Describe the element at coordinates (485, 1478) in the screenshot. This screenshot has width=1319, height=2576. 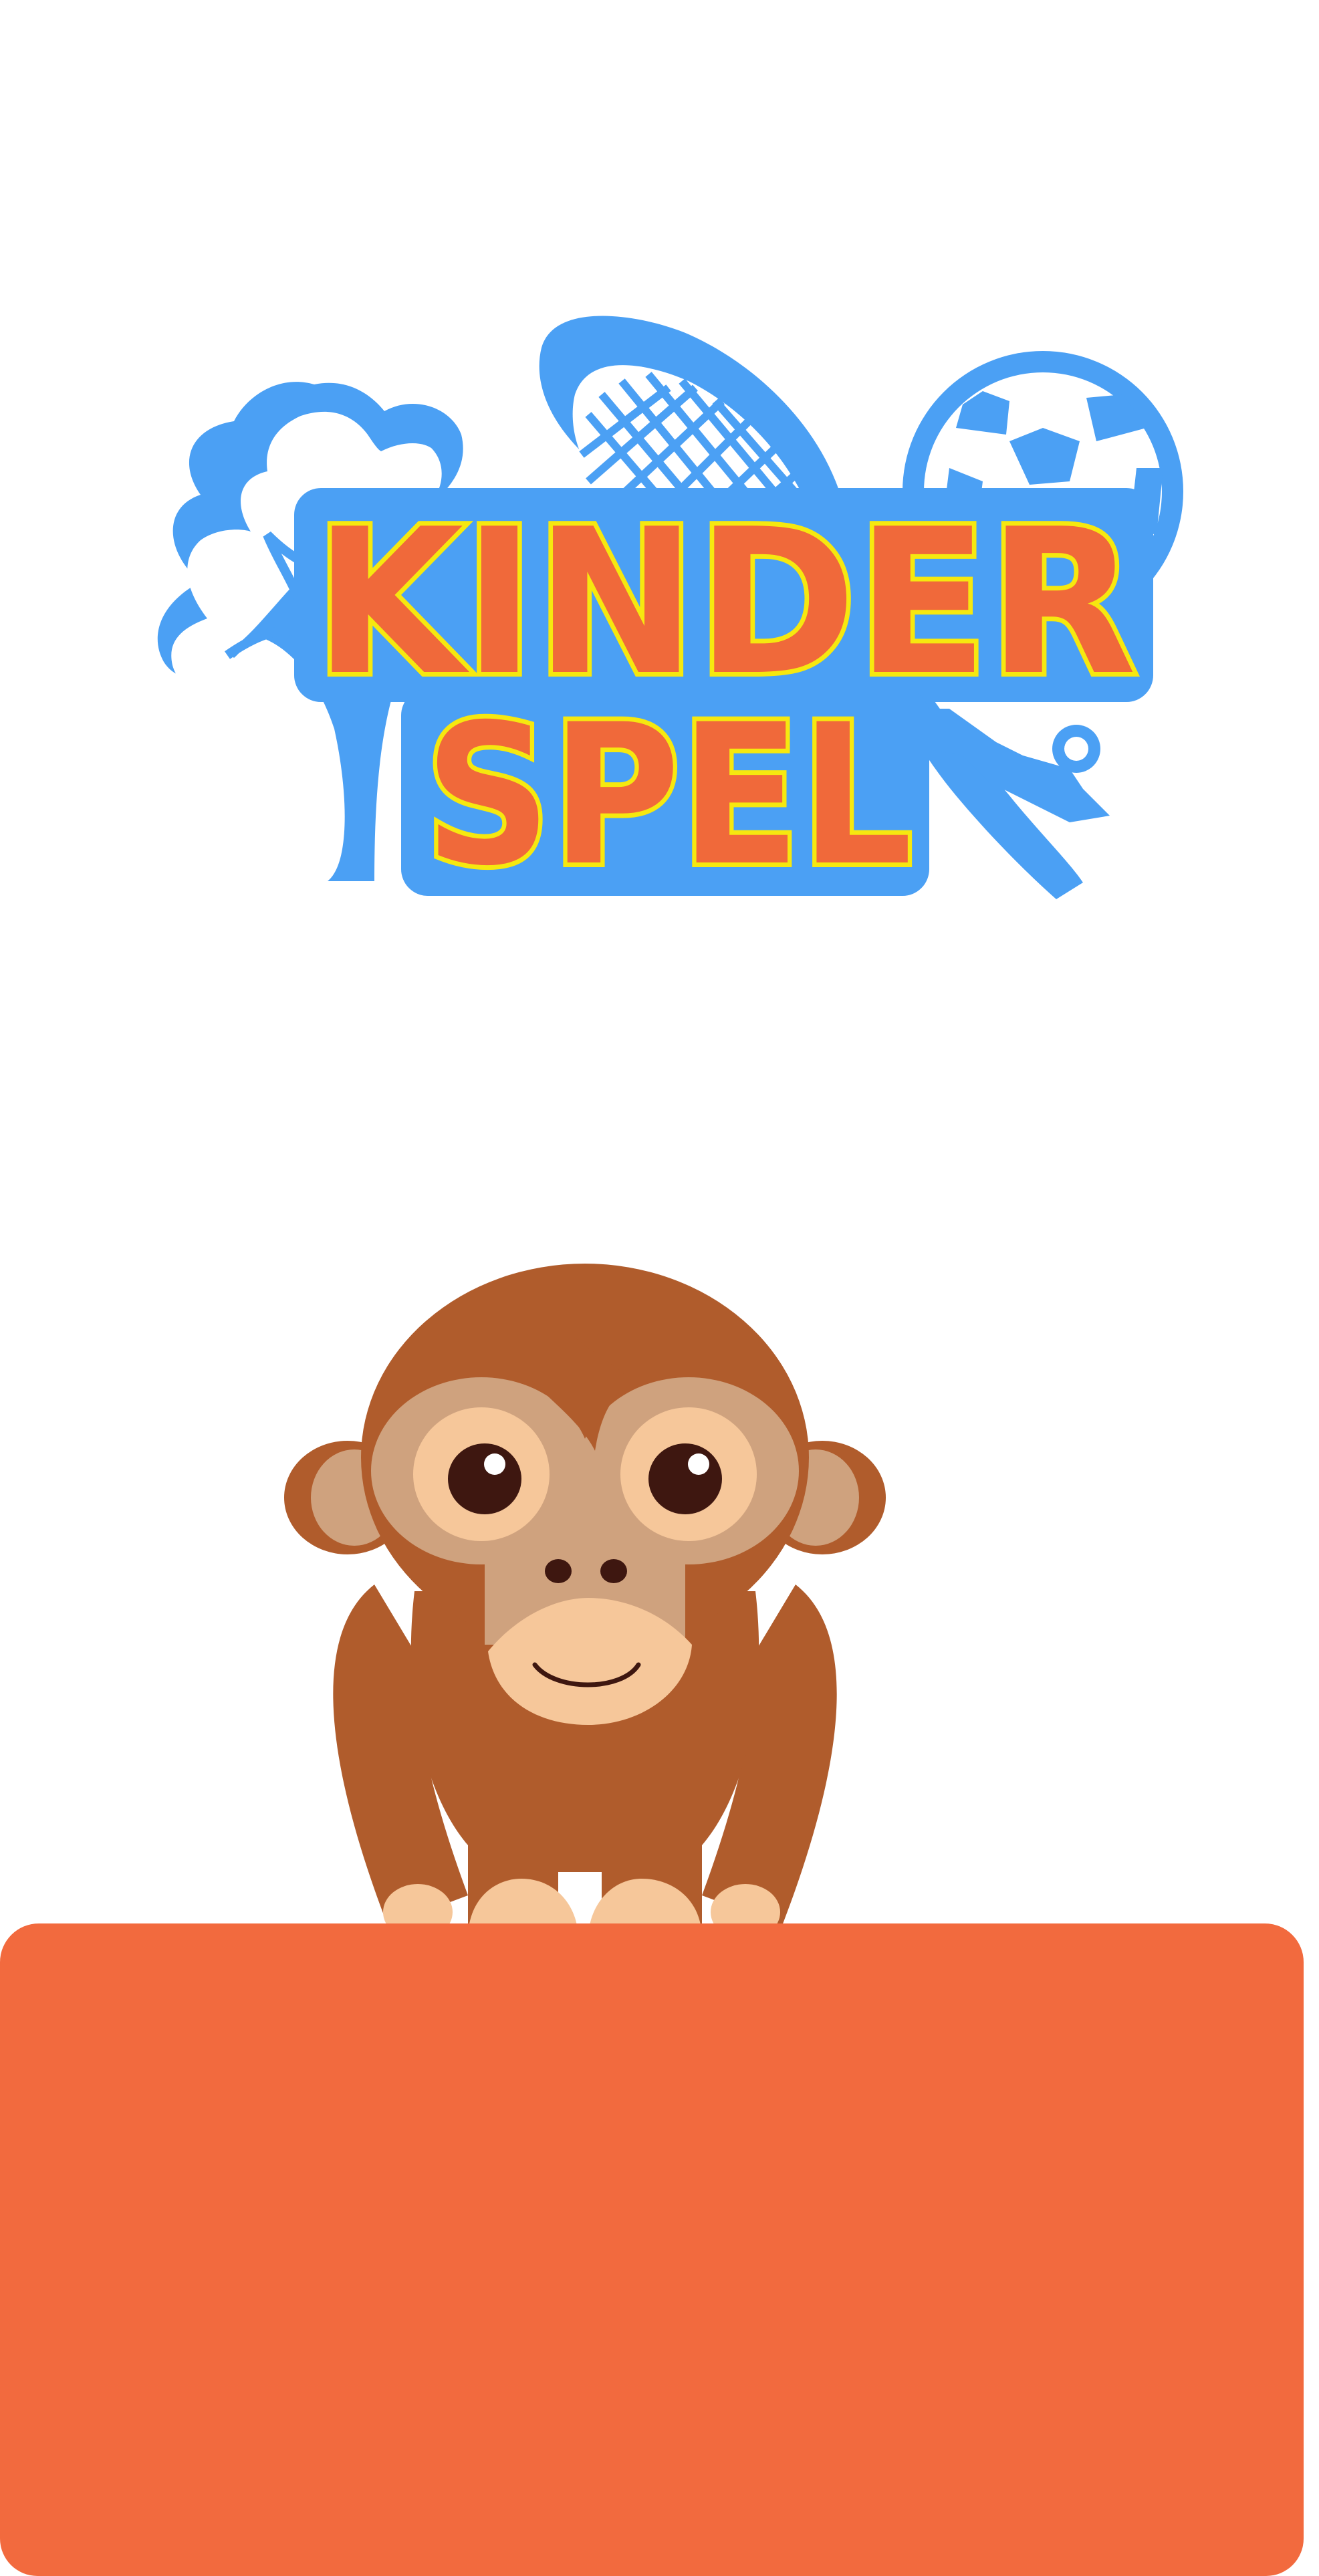
I see `monkey-eye-left` at that location.